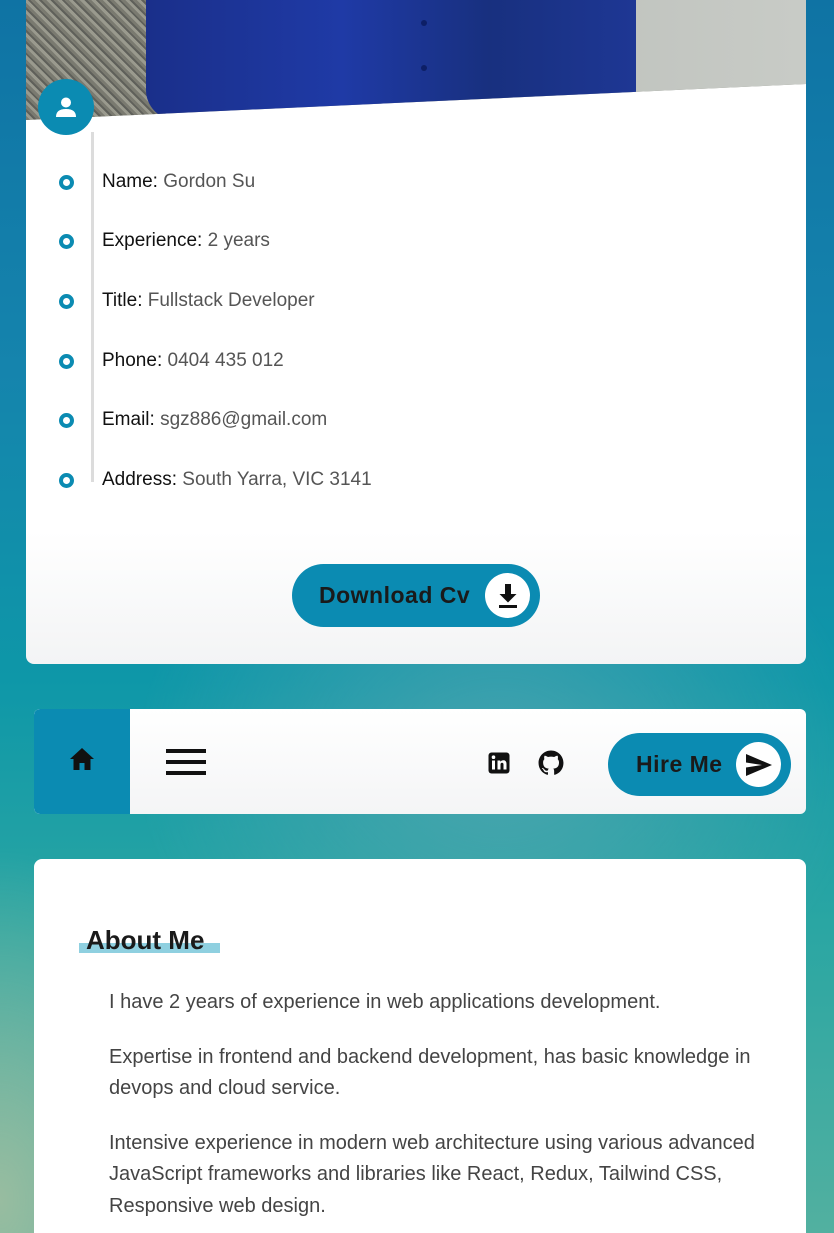 The height and width of the screenshot is (1233, 834). What do you see at coordinates (231, 300) in the screenshot?
I see `info-value: Fullstack Developer` at bounding box center [231, 300].